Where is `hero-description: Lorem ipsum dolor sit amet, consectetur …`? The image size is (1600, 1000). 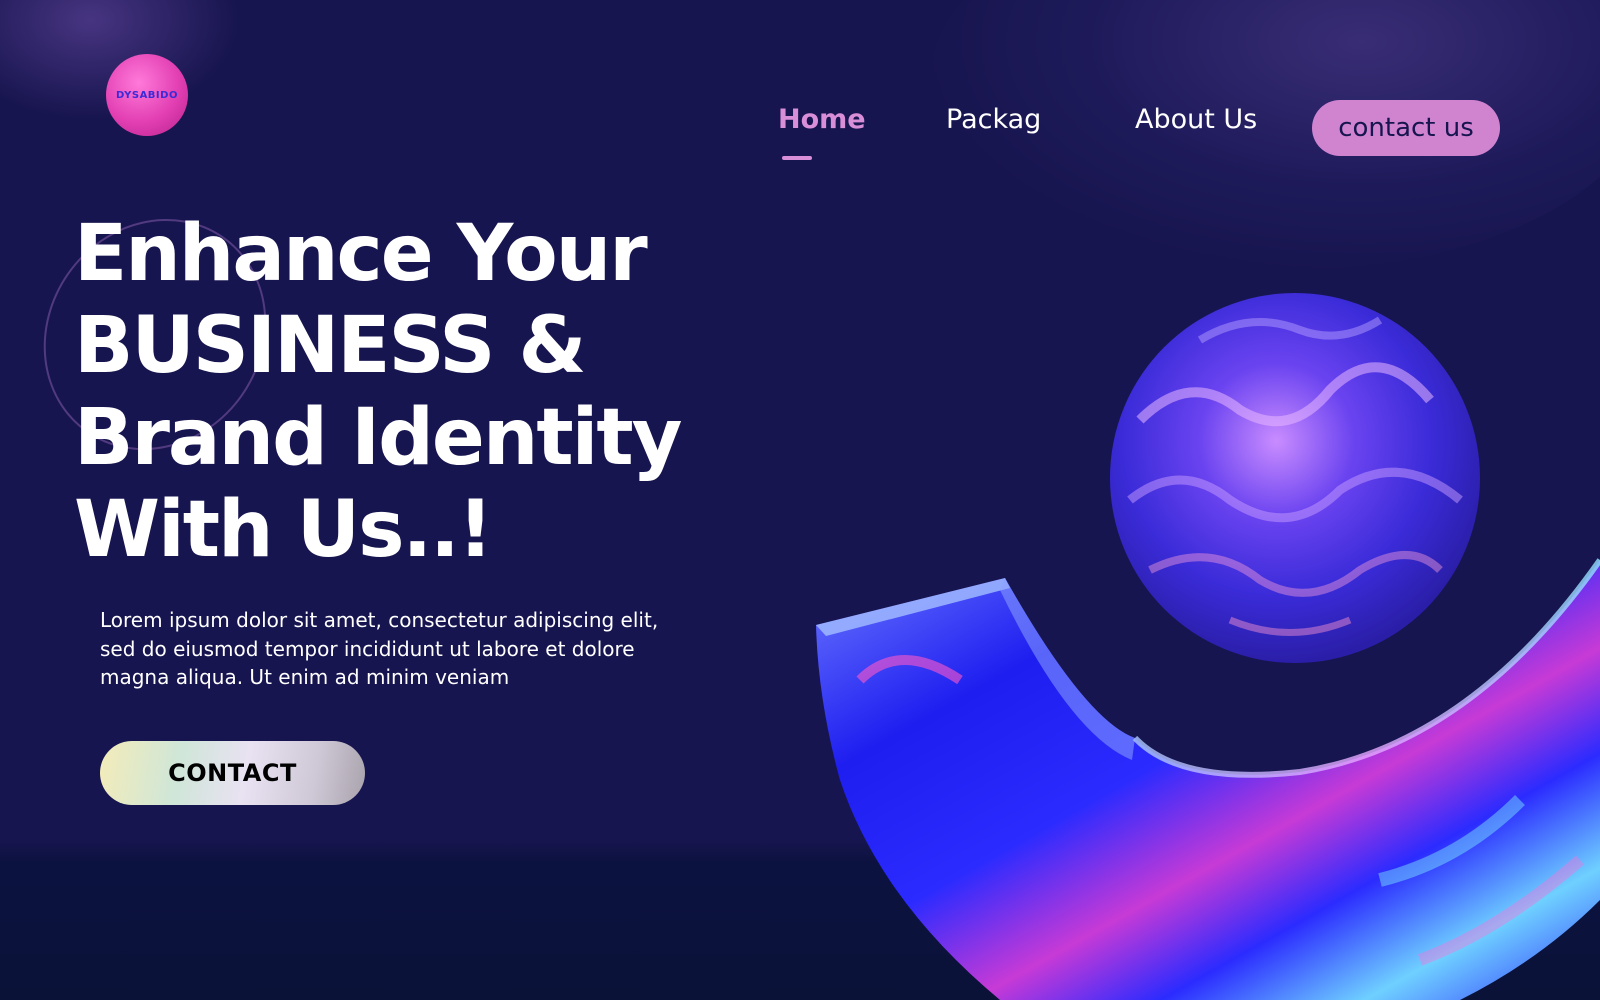
hero-description: Lorem ipsum dolor sit amet, consectetur … is located at coordinates (400, 649).